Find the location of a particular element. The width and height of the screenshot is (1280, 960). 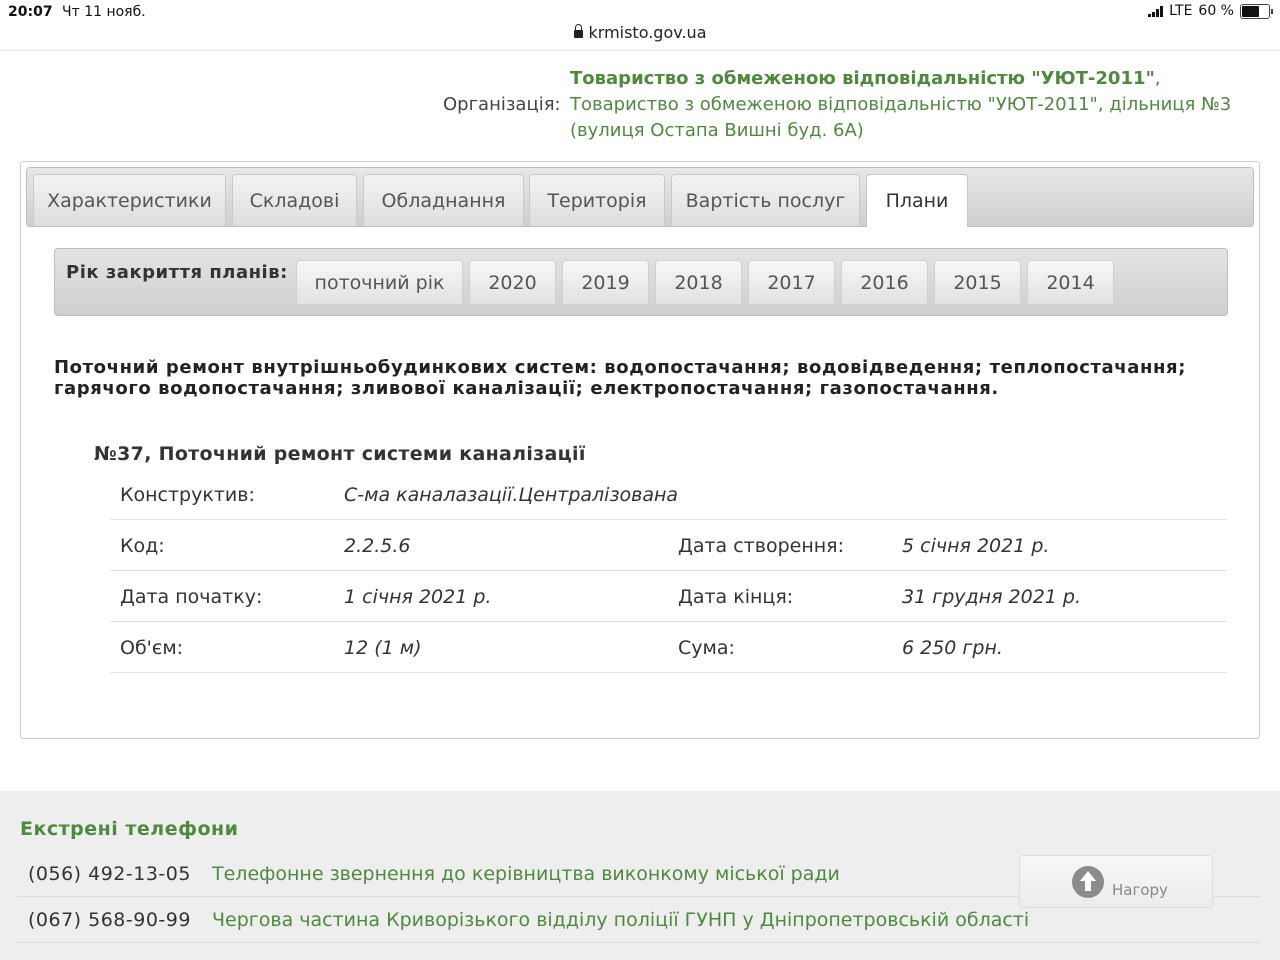

year-button-2018: 2018 is located at coordinates (698, 282).